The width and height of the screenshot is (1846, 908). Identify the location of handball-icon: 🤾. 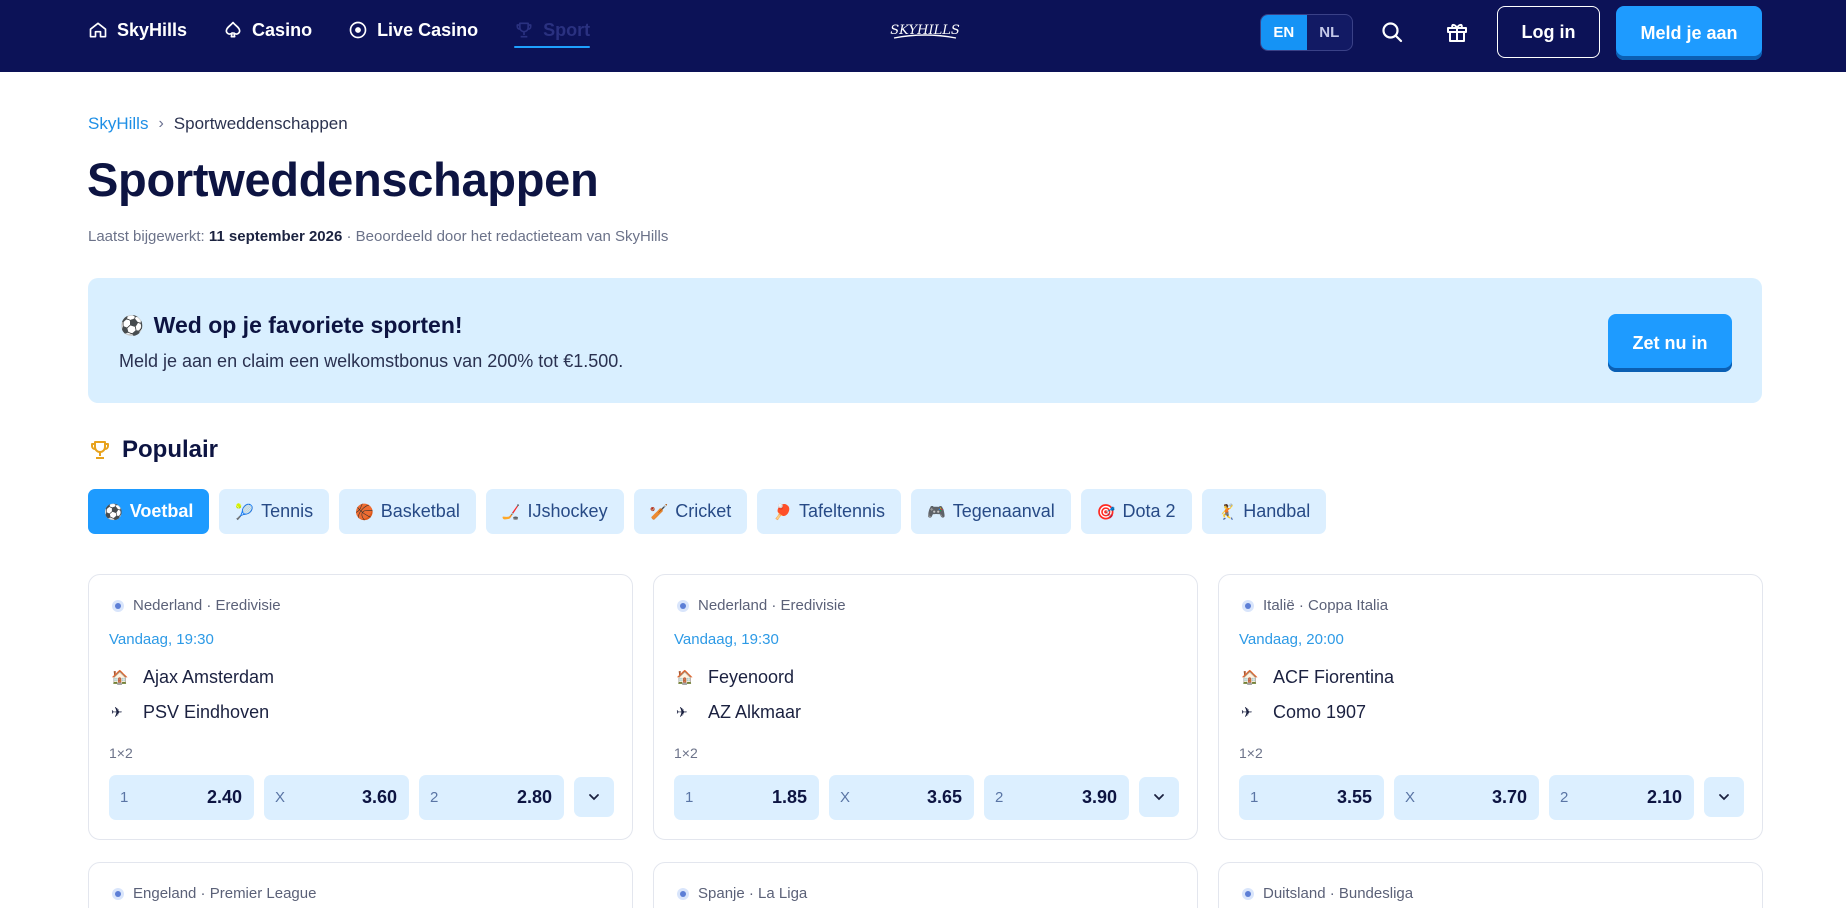
(1227, 512).